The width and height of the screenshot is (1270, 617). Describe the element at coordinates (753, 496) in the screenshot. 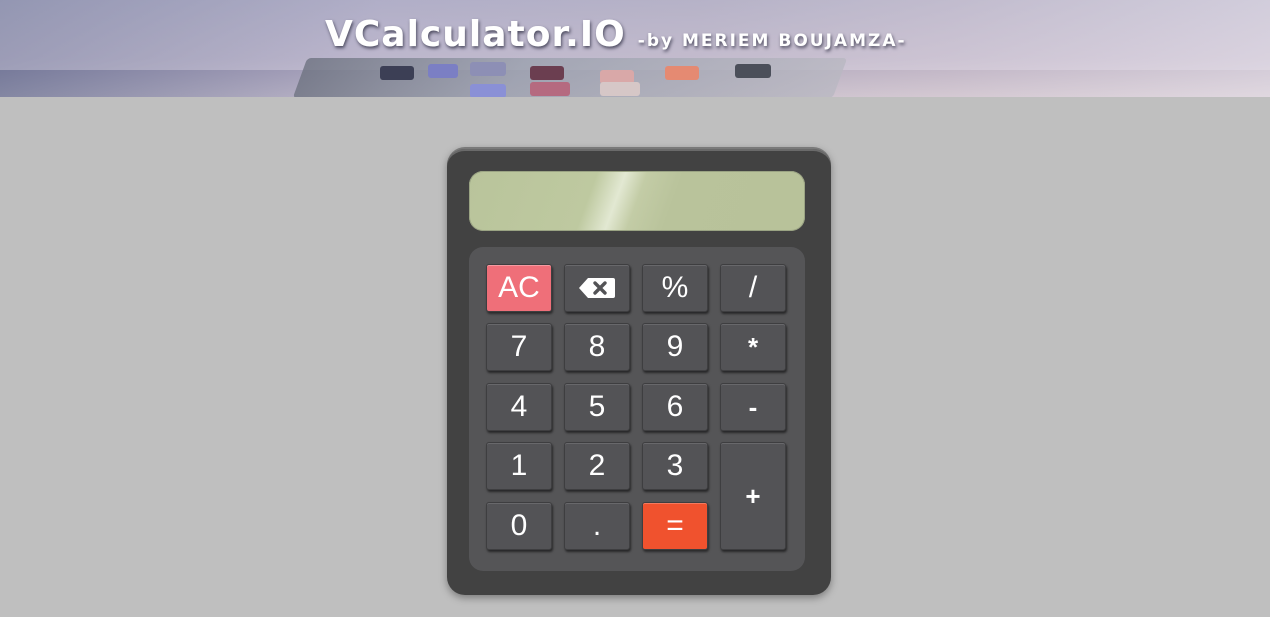

I see `plus-button: +` at that location.